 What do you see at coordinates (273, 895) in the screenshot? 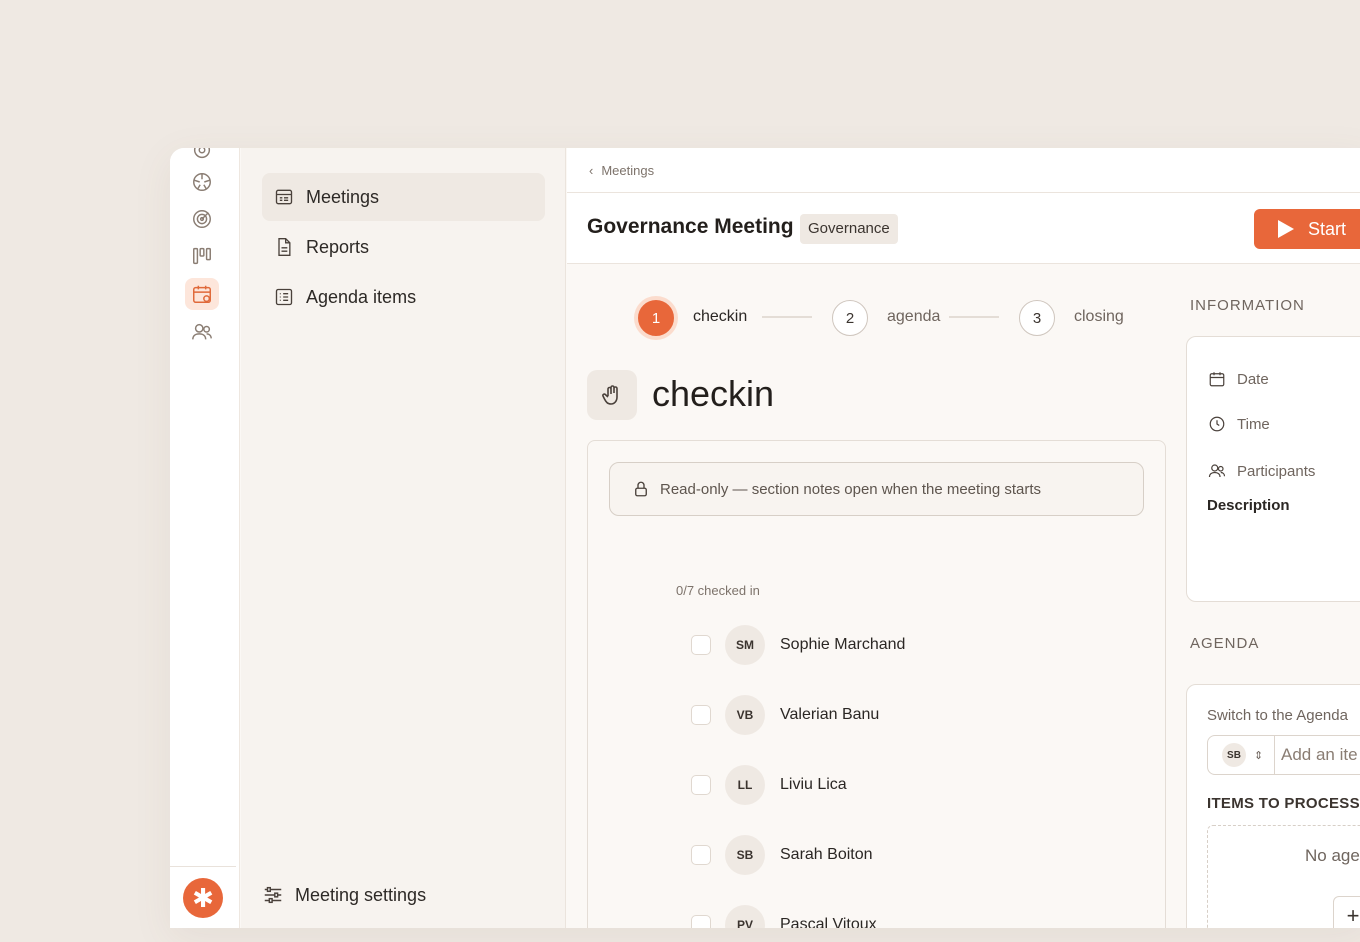
I see `sliders-icon` at bounding box center [273, 895].